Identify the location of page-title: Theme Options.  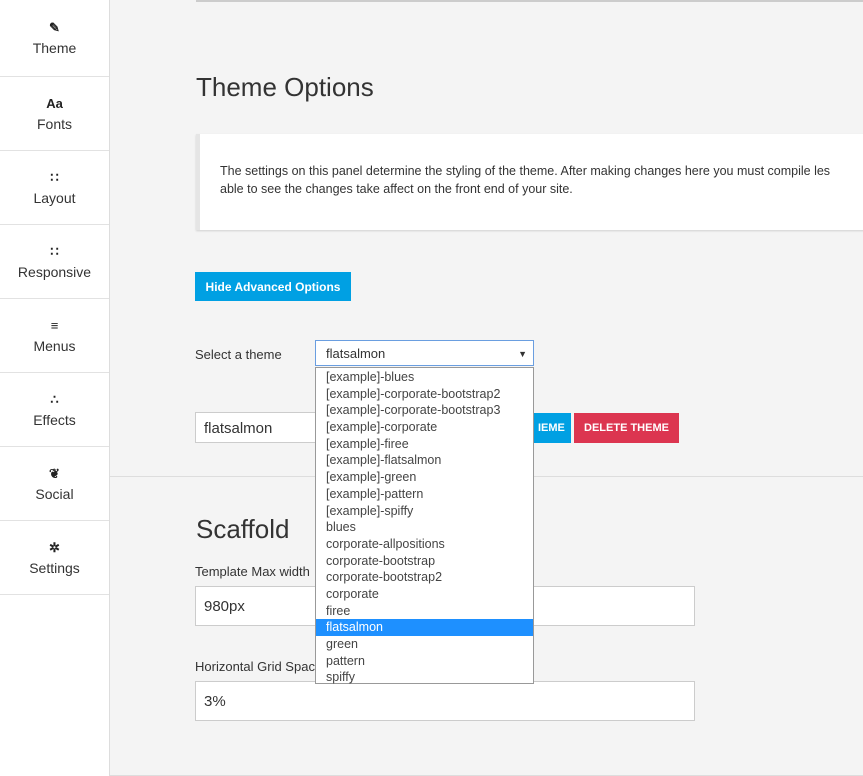
(285, 87).